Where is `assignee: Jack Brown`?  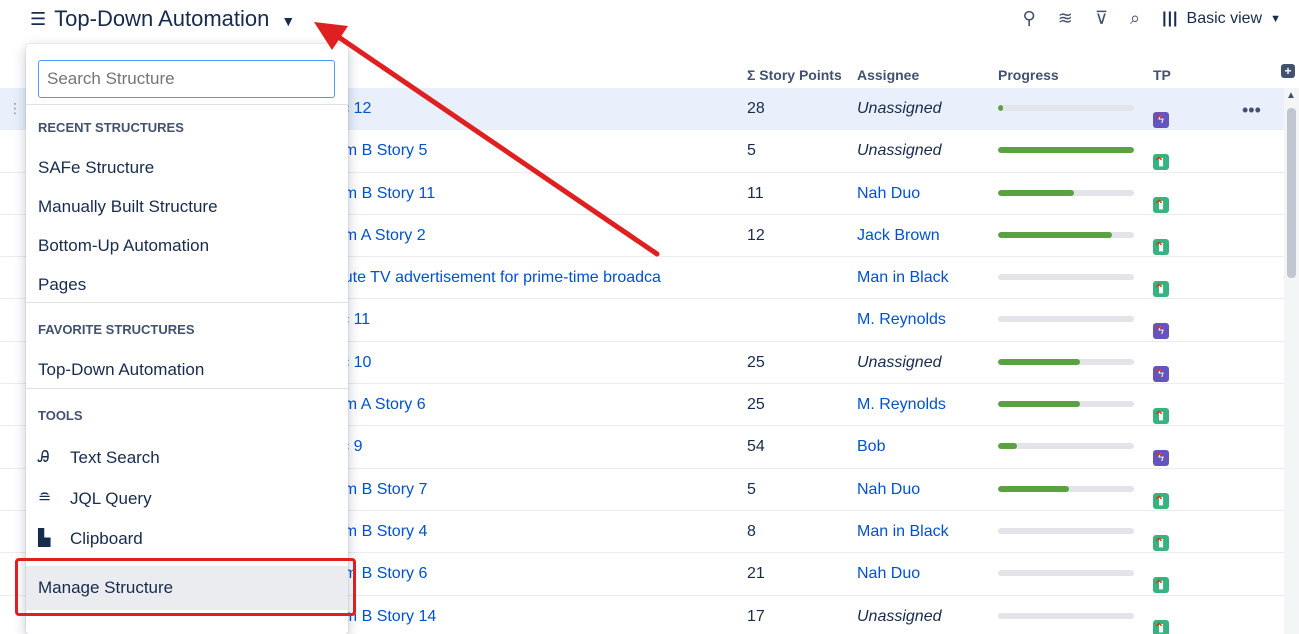 assignee: Jack Brown is located at coordinates (898, 236).